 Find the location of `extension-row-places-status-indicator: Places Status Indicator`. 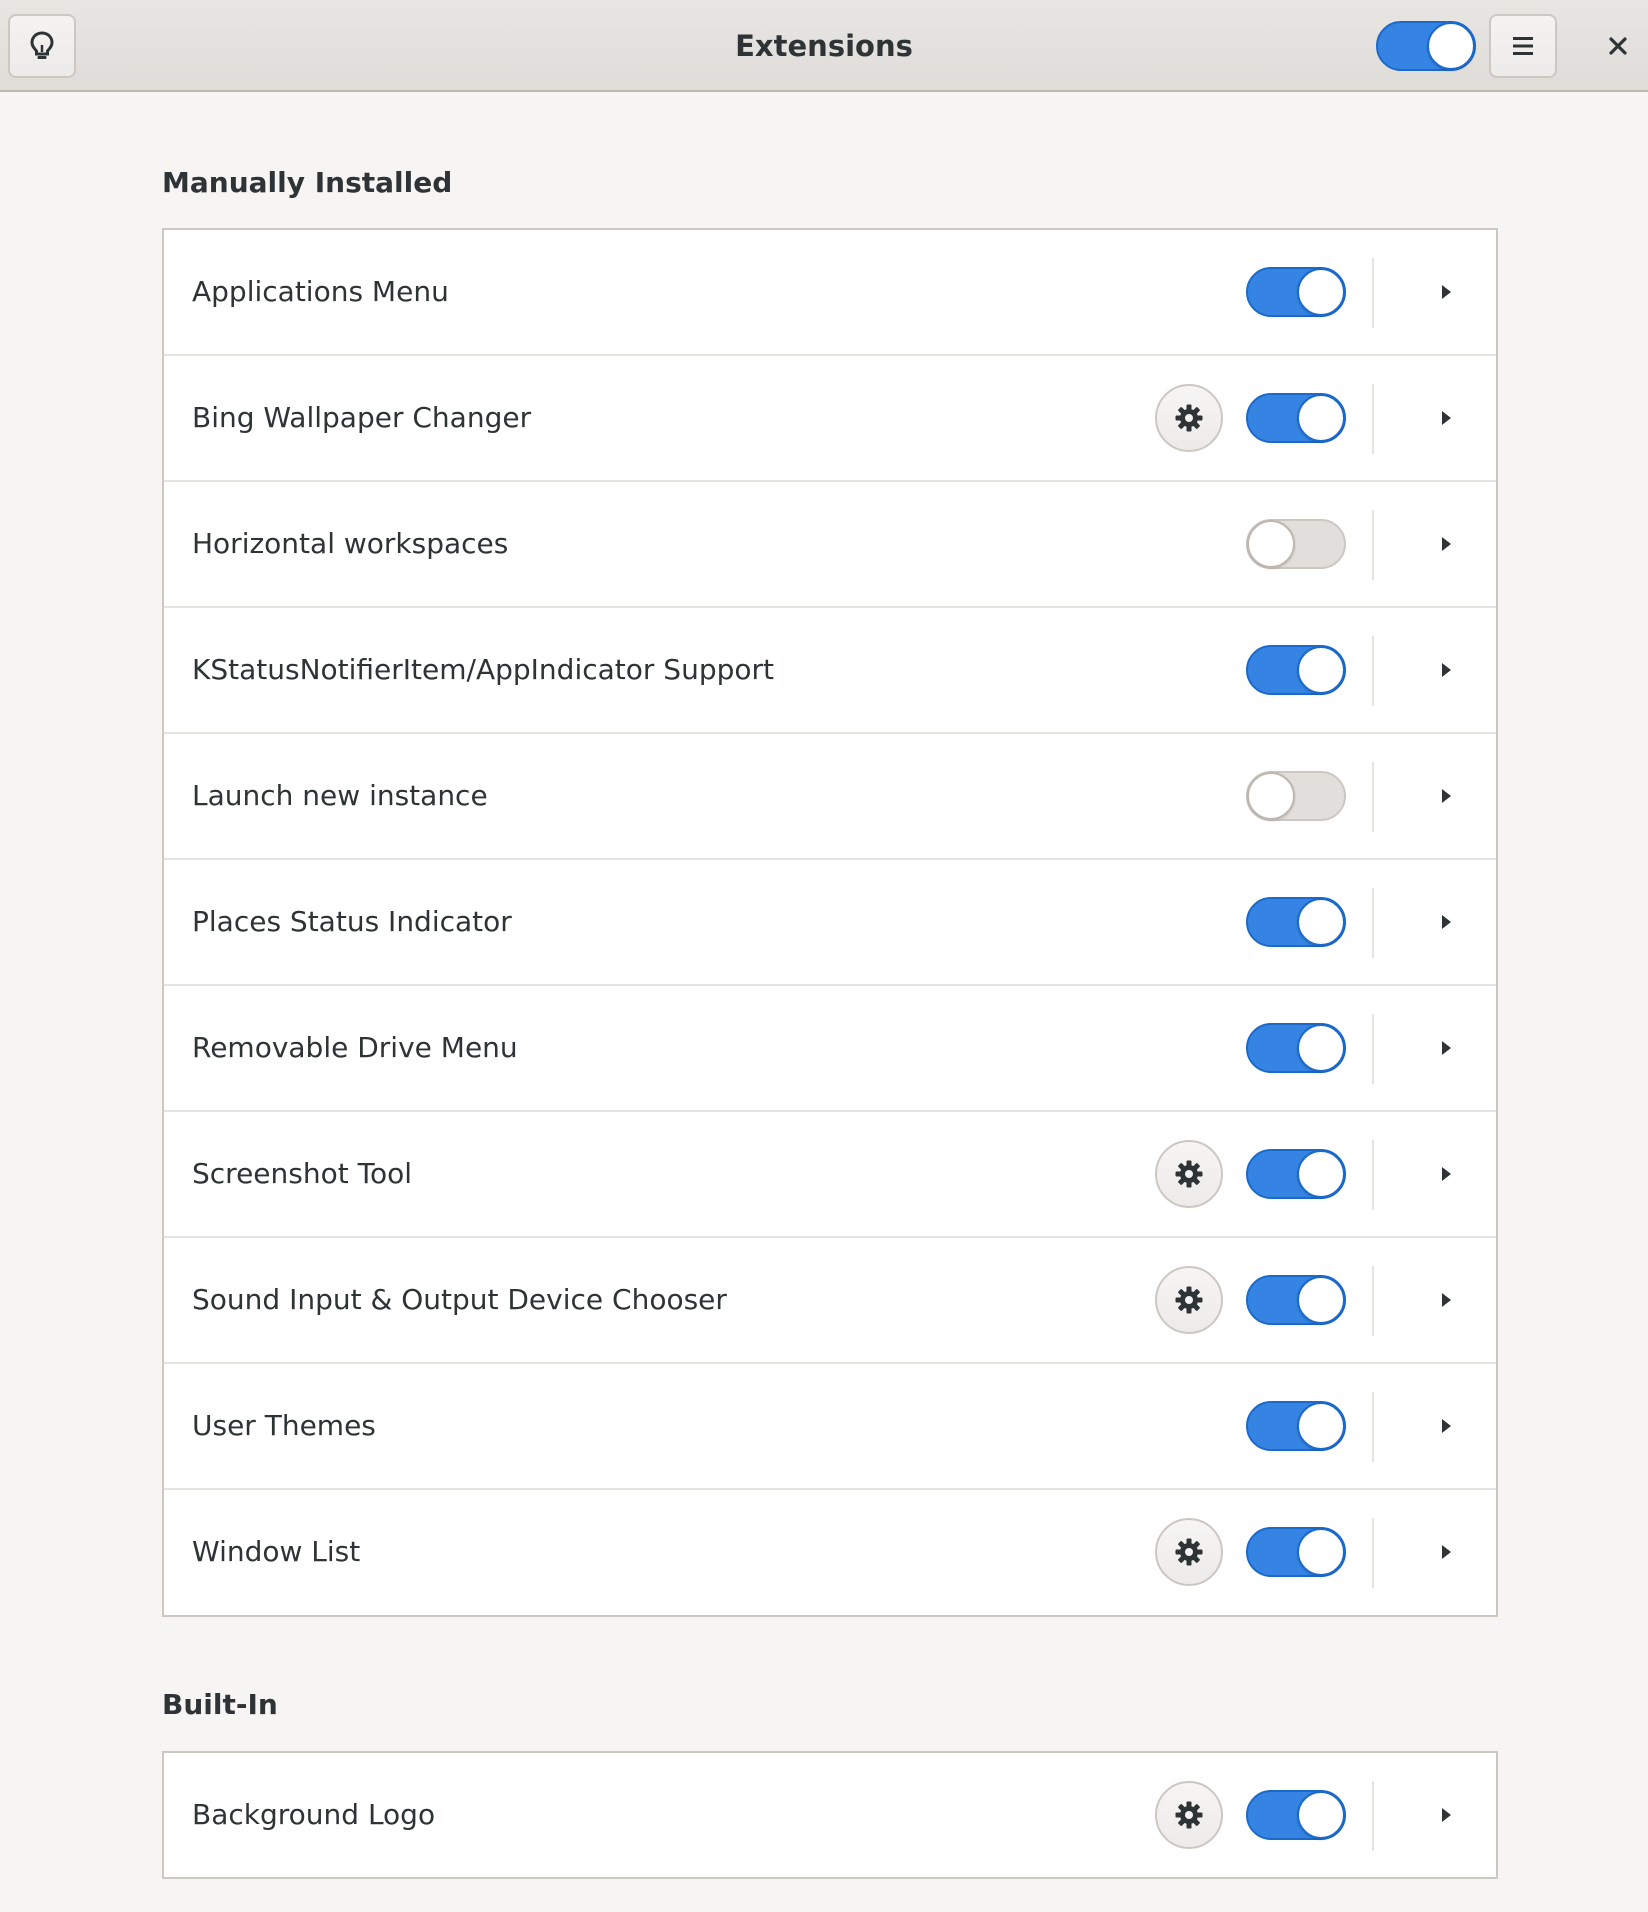

extension-row-places-status-indicator: Places Status Indicator is located at coordinates (830, 923).